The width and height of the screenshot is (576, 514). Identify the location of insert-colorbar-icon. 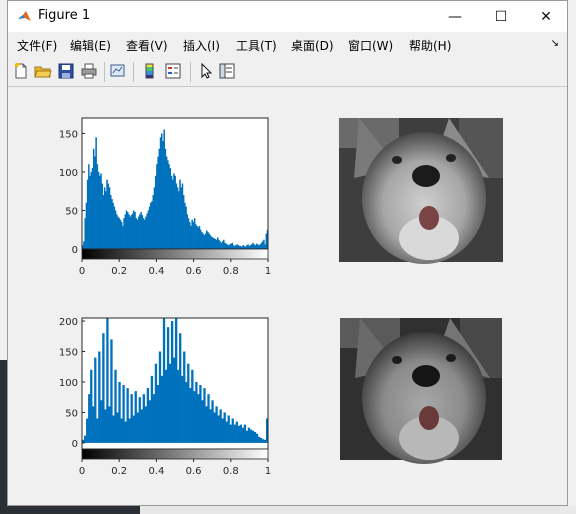
(150, 71).